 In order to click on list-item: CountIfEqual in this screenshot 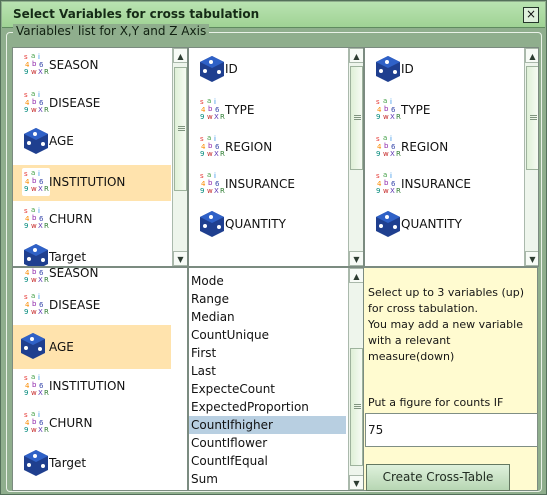, I will do `click(267, 461)`.